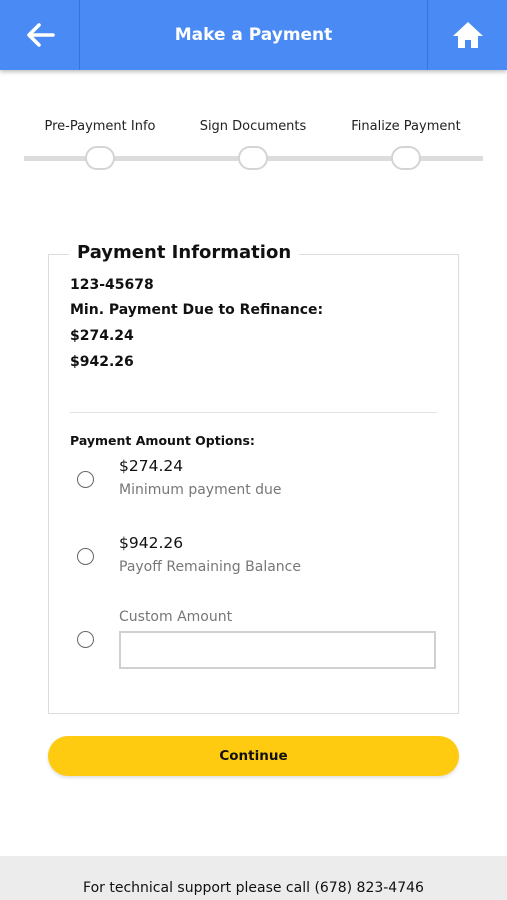  I want to click on app-header: Make a Payment, so click(253, 35).